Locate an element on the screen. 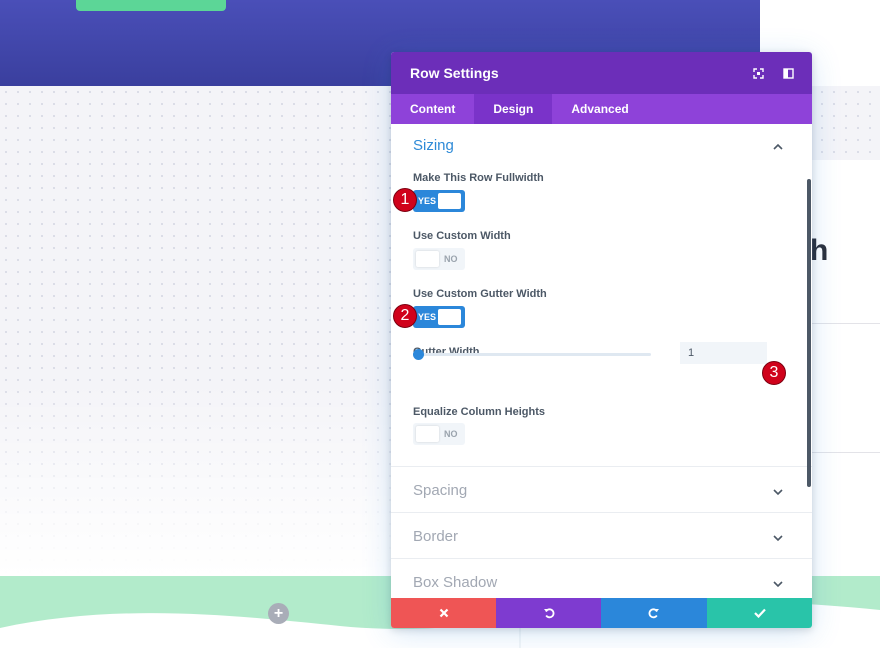 This screenshot has height=648, width=880. redo-icon is located at coordinates (653, 613).